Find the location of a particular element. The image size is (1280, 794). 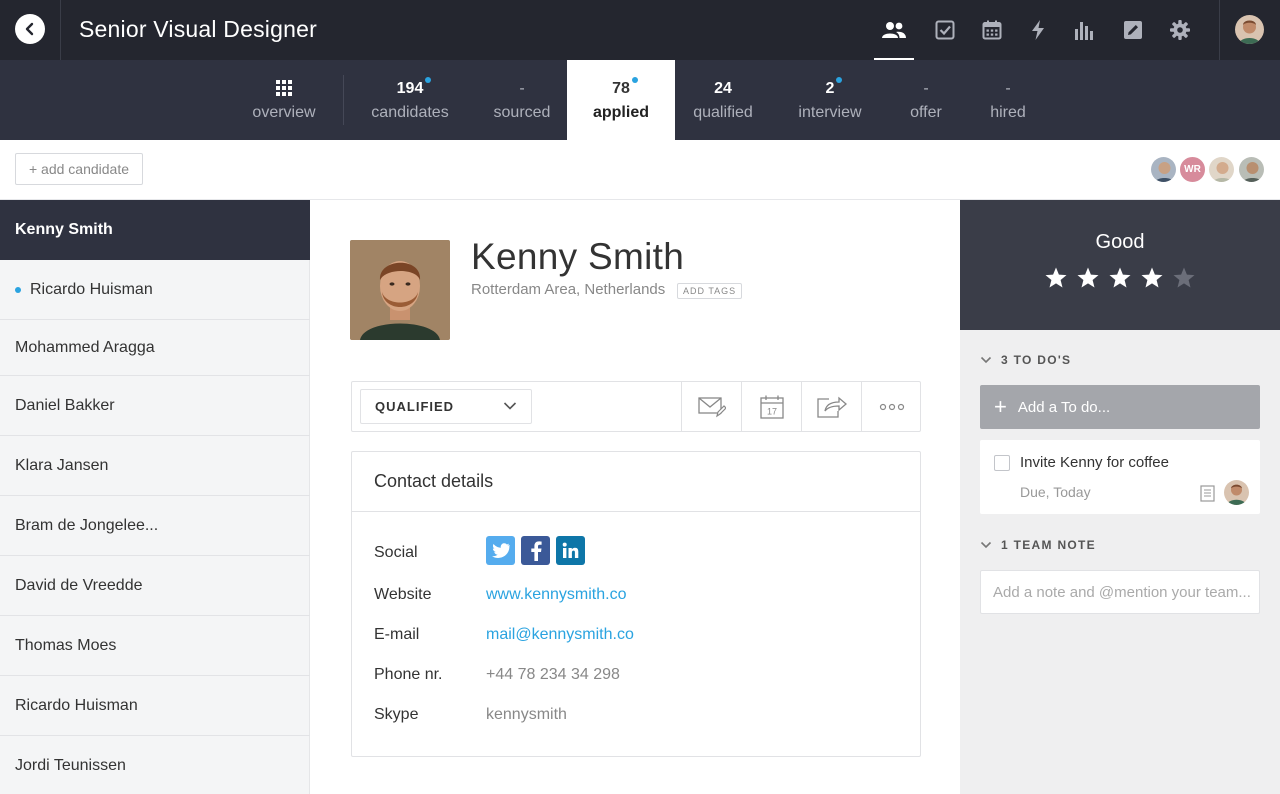

mail-icon is located at coordinates (711, 406).